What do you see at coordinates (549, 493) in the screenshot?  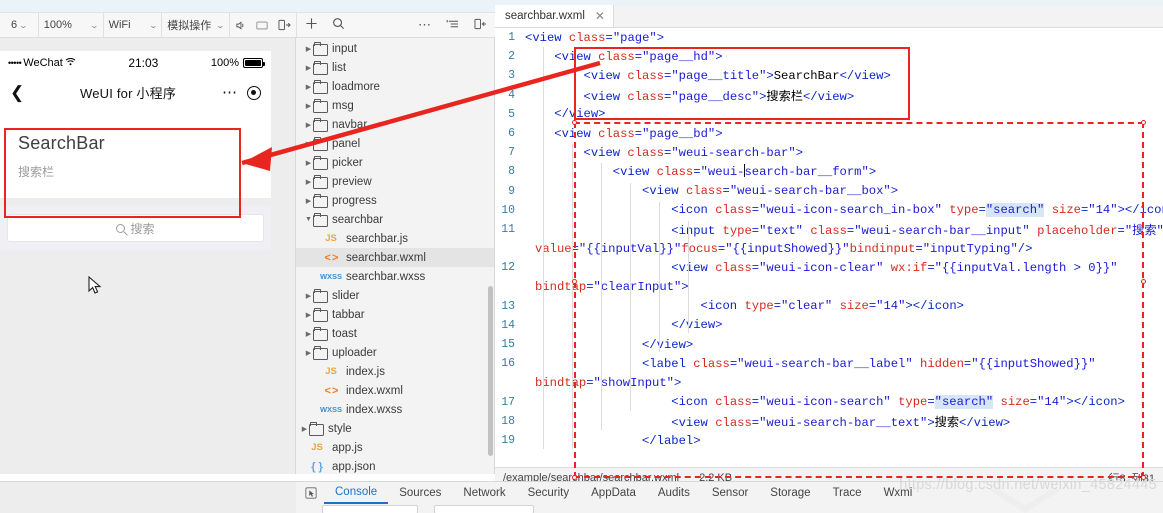 I see `devtools-tab-security: Security` at bounding box center [549, 493].